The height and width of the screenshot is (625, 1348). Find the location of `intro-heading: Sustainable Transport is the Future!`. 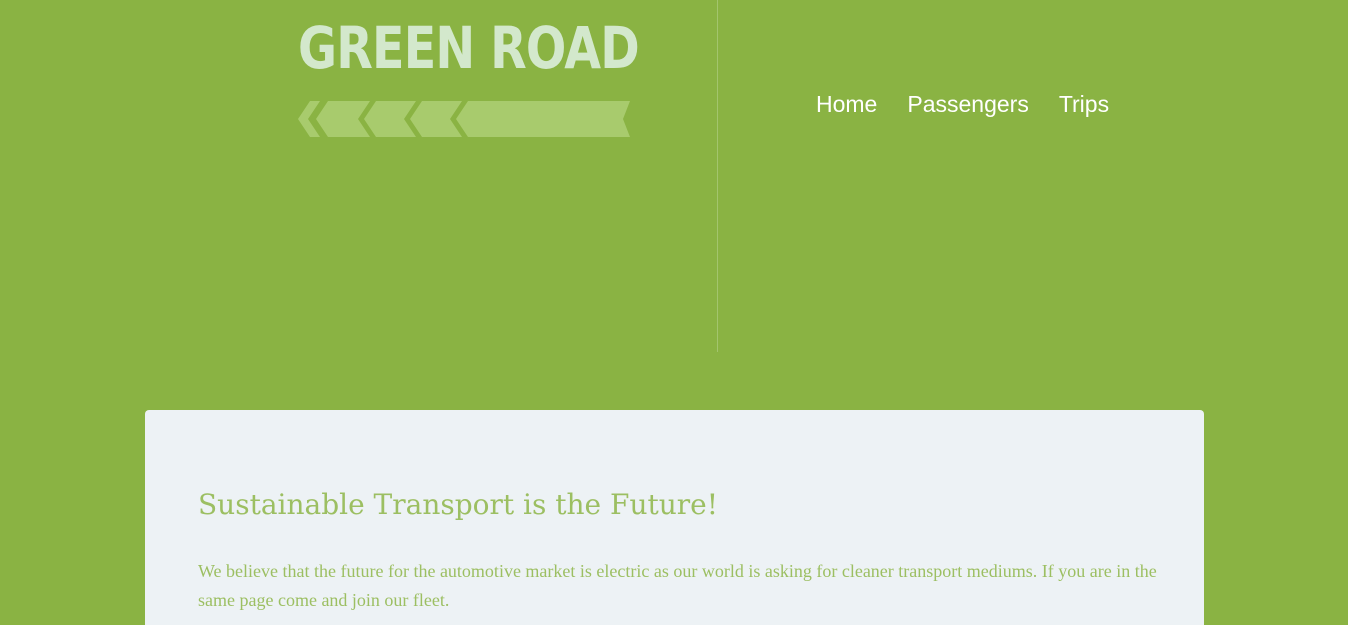

intro-heading: Sustainable Transport is the Future! is located at coordinates (458, 504).